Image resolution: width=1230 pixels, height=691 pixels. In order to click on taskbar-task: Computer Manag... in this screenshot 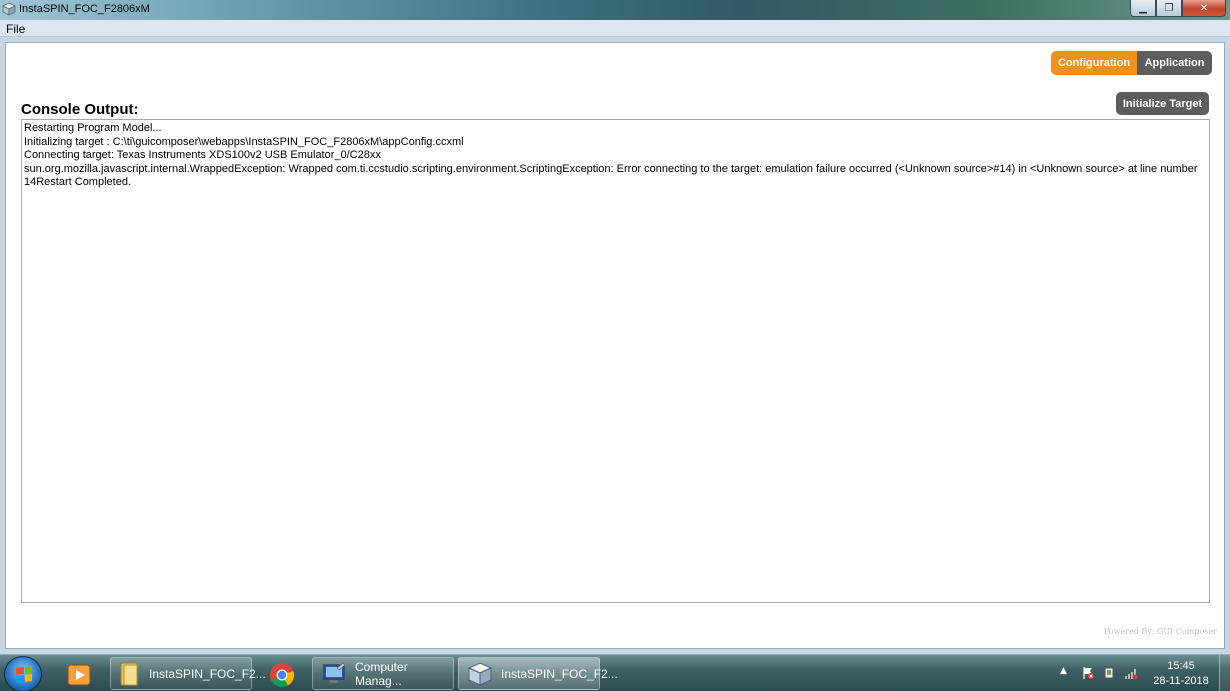, I will do `click(383, 673)`.